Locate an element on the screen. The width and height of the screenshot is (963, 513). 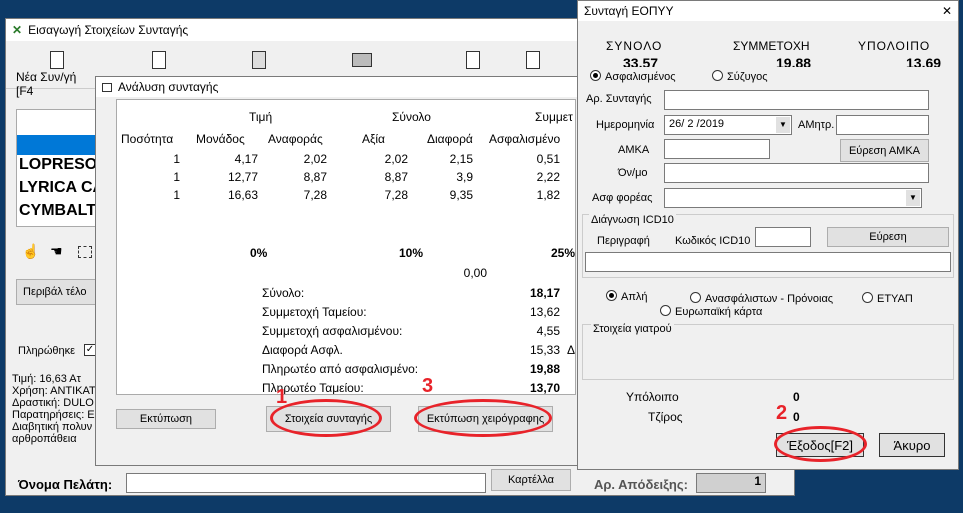
header-participation: Συμμετ is located at coordinates (554, 117).